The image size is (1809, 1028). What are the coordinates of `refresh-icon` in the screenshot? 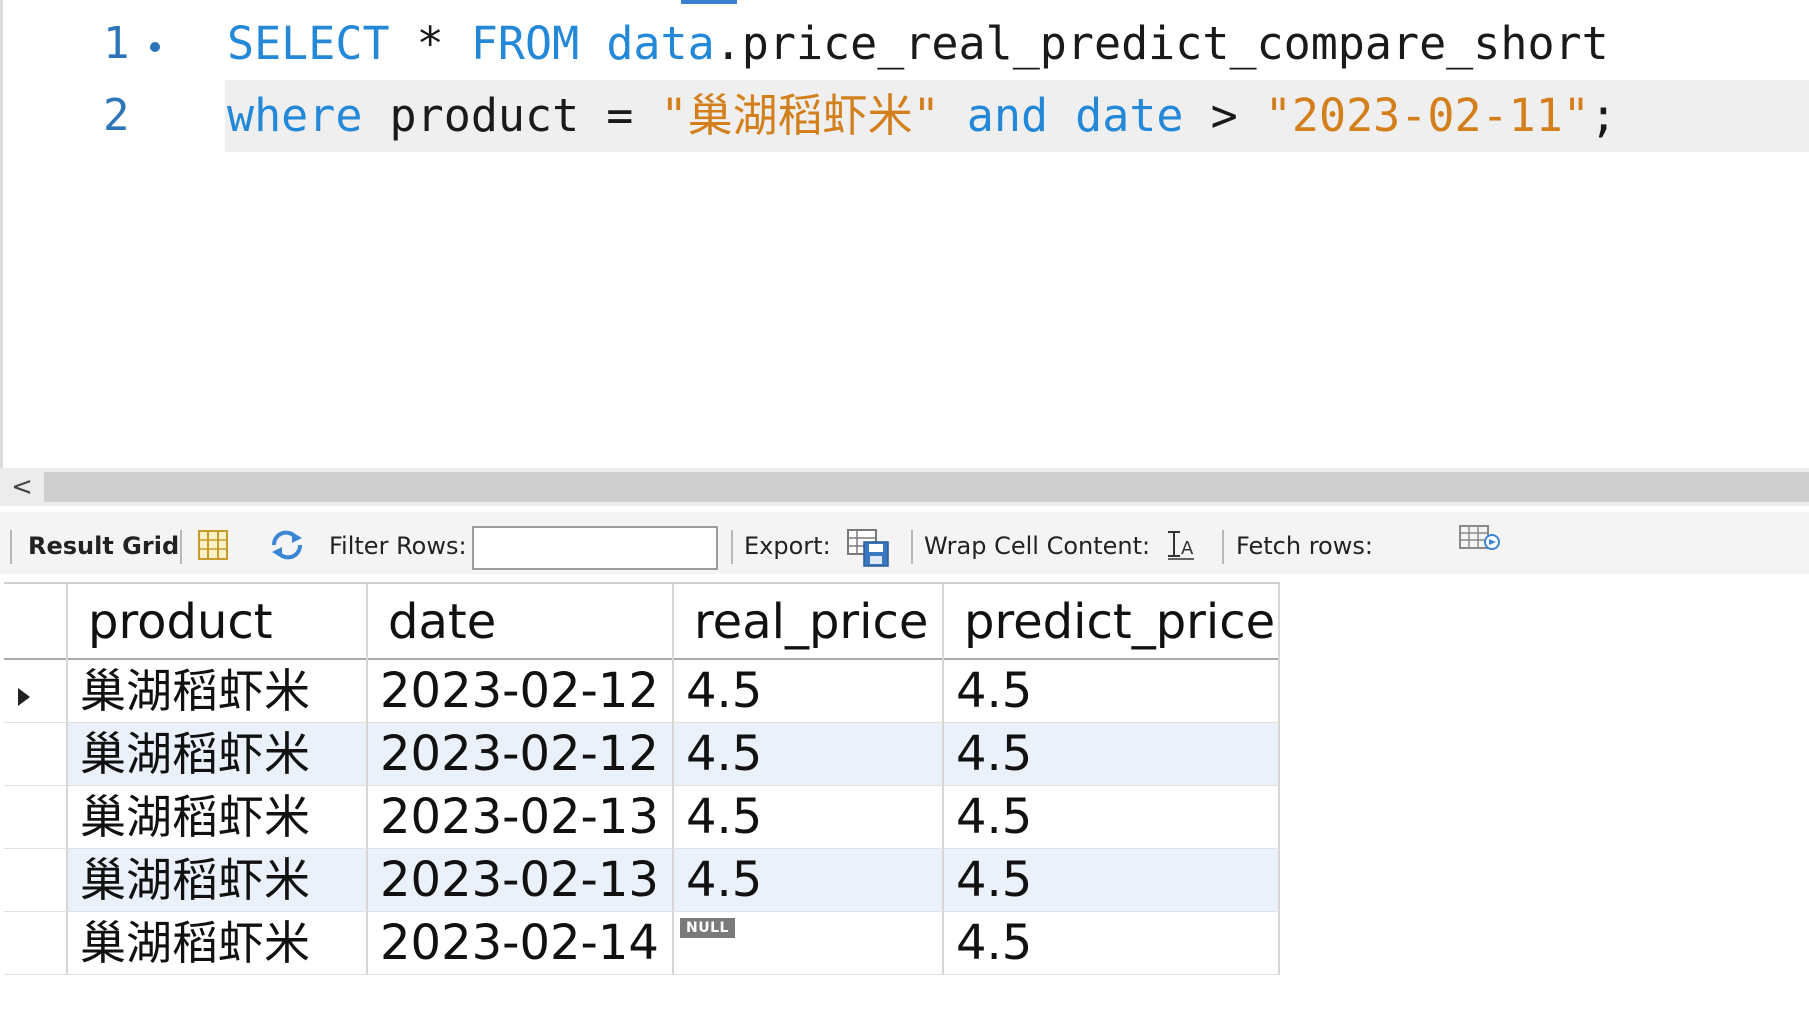 It's located at (285, 545).